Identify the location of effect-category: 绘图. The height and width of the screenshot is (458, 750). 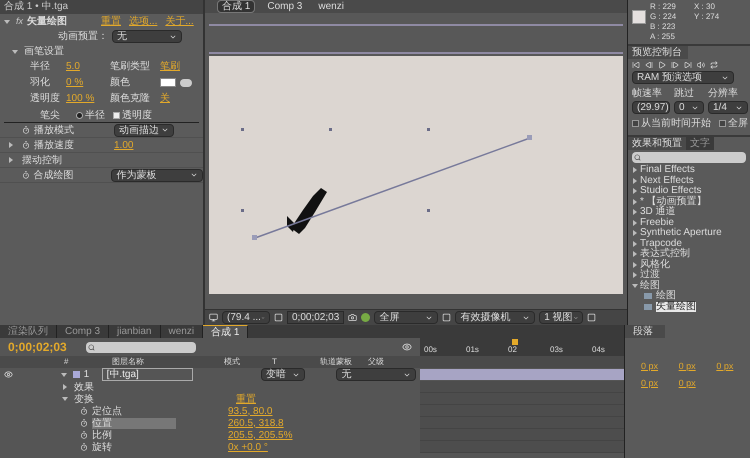
(650, 285).